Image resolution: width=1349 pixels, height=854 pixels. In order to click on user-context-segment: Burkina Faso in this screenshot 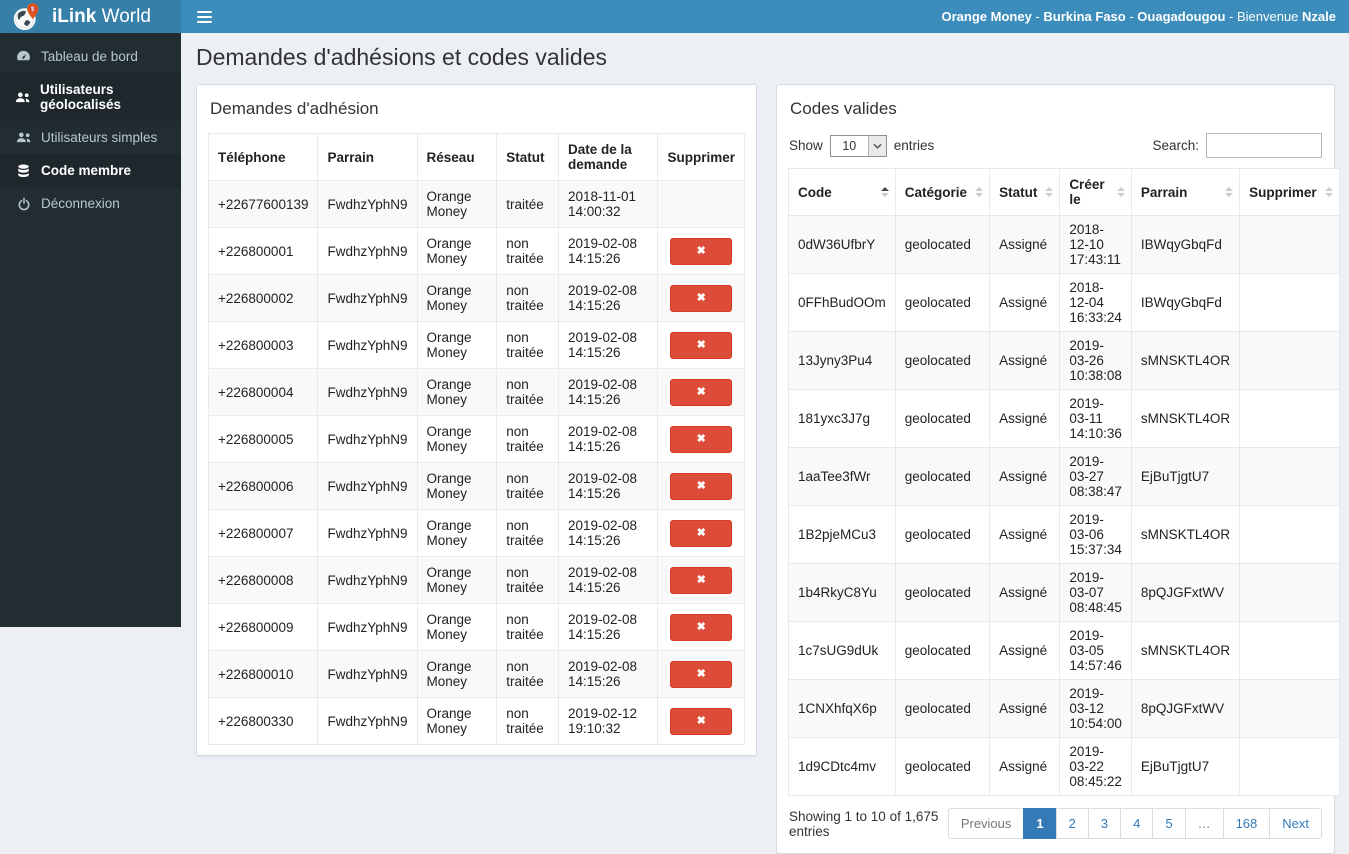, I will do `click(1084, 16)`.